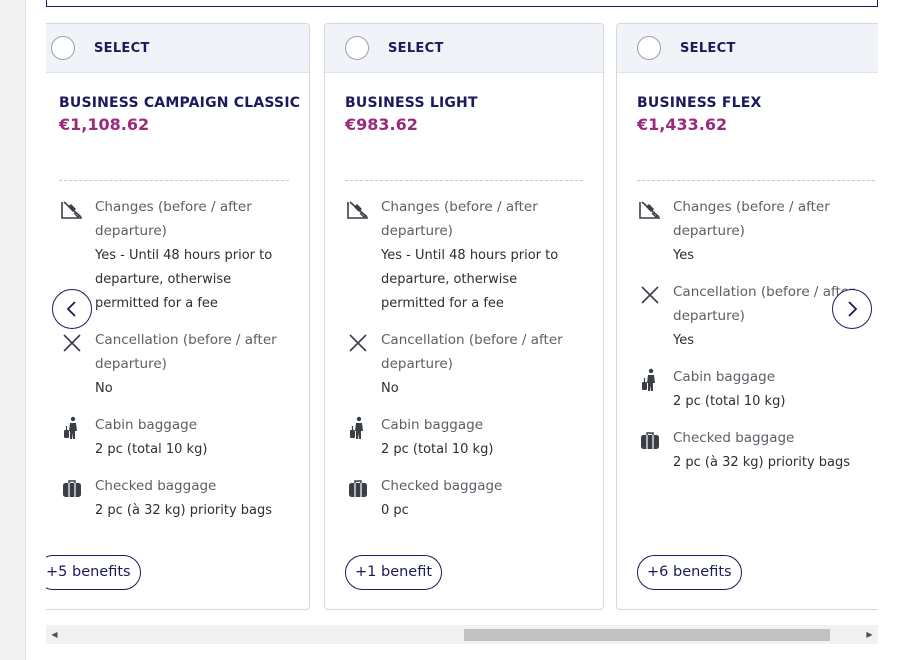 The width and height of the screenshot is (911, 660). I want to click on fare-name: BUSINESS CAMPAIGN CLASSIC, so click(180, 103).